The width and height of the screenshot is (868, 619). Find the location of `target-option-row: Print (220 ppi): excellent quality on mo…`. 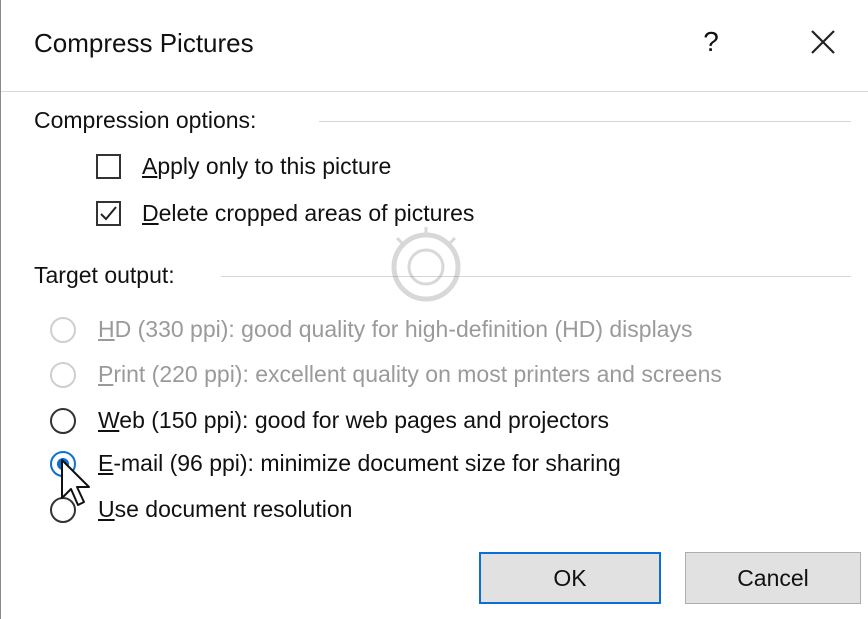

target-option-row: Print (220 ppi): excellent quality on mo… is located at coordinates (386, 374).